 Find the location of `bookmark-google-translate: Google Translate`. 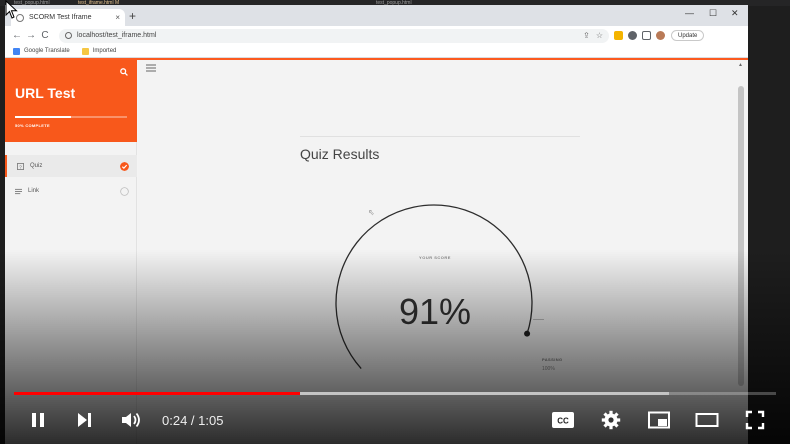

bookmark-google-translate: Google Translate is located at coordinates (41, 51).